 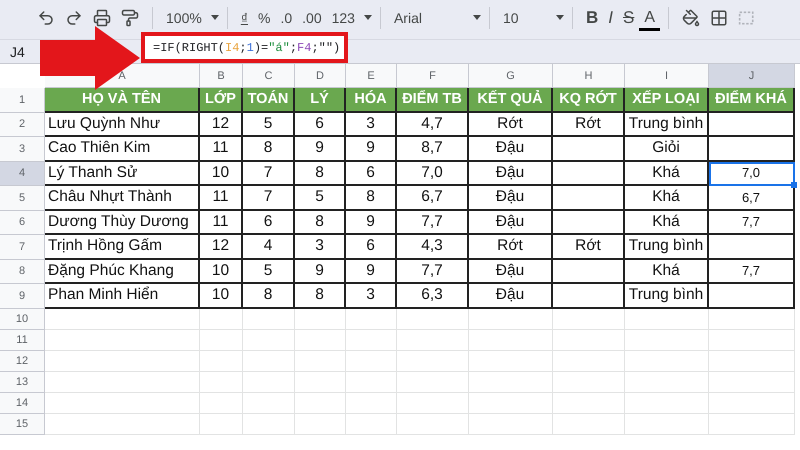 I want to click on increase-decimals-button: .00, so click(x=312, y=17).